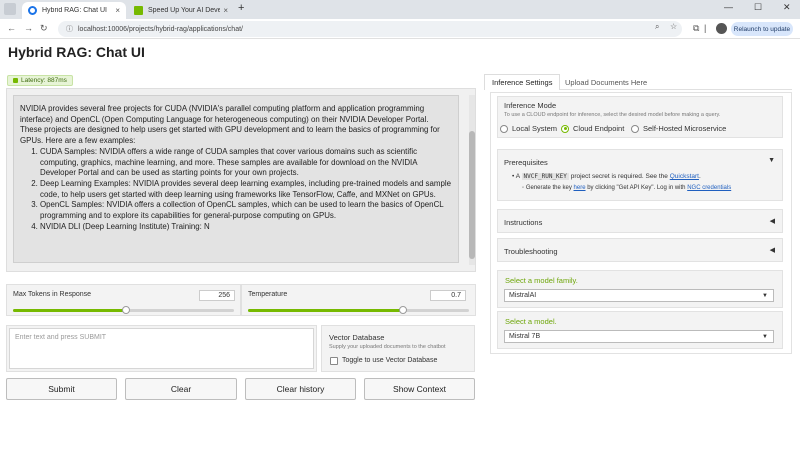 The image size is (800, 450). I want to click on model-label: Select a model., so click(531, 321).